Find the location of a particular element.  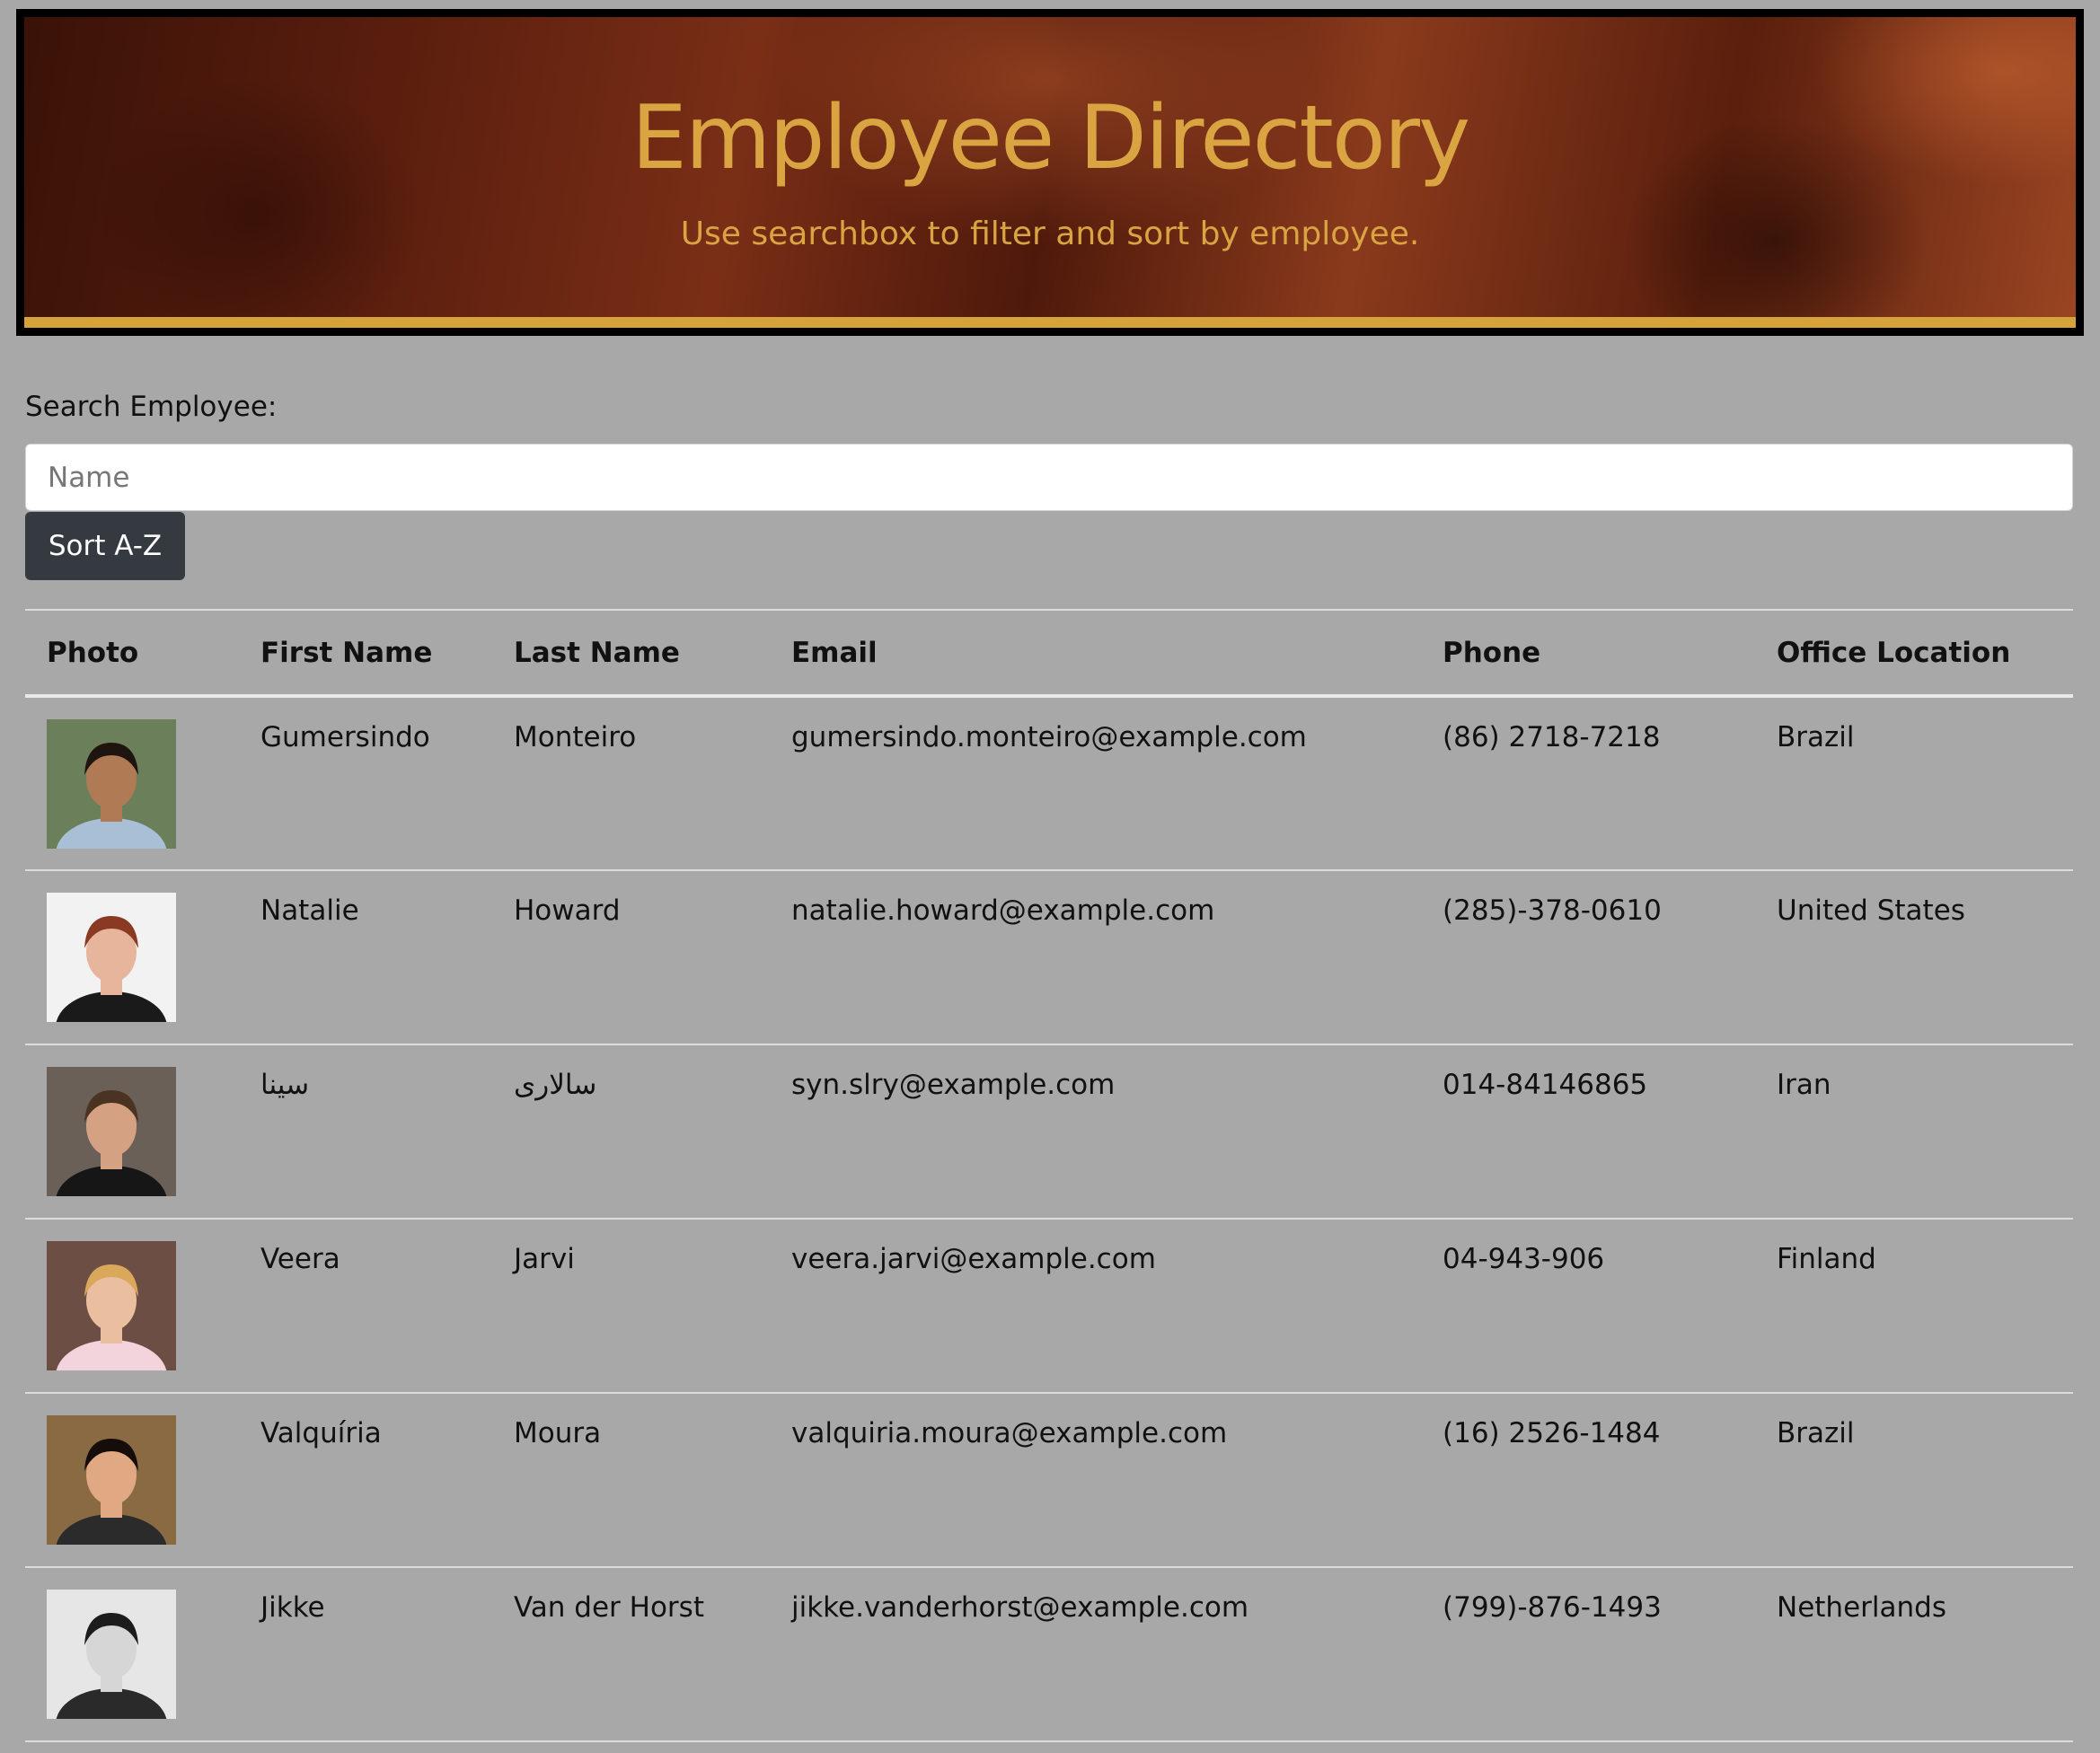

column-header-email: Email is located at coordinates (1095, 653).